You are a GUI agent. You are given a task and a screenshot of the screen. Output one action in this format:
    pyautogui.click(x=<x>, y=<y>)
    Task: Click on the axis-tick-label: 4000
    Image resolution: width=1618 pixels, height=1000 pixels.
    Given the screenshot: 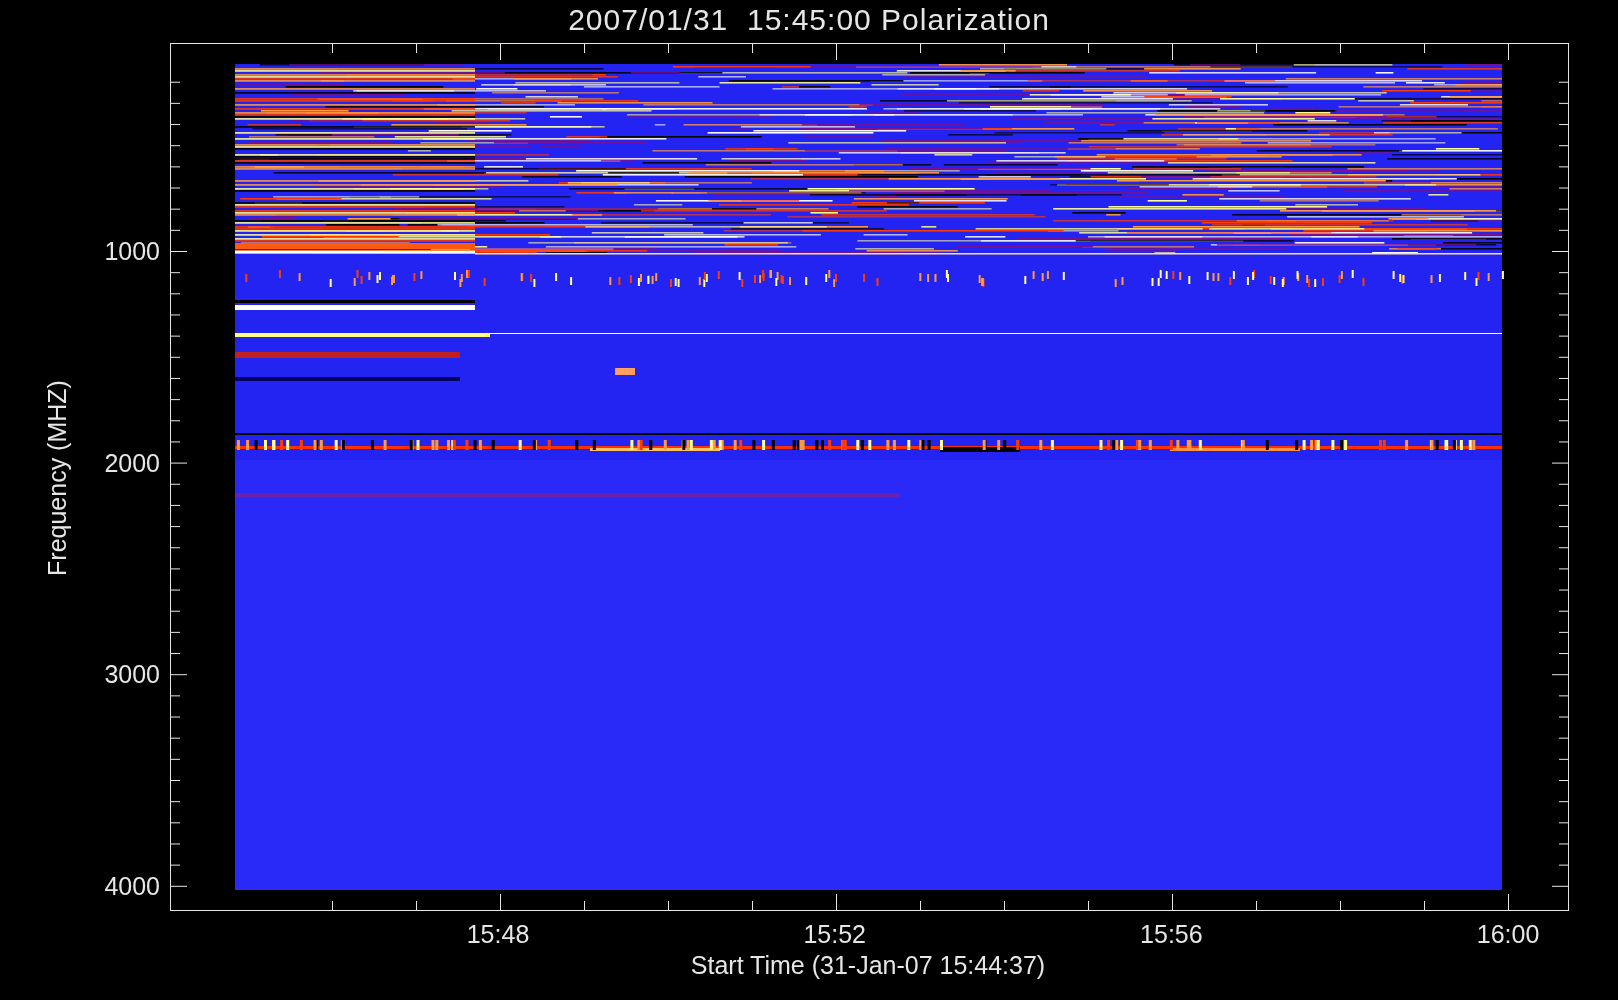 What is the action you would take?
    pyautogui.click(x=132, y=885)
    